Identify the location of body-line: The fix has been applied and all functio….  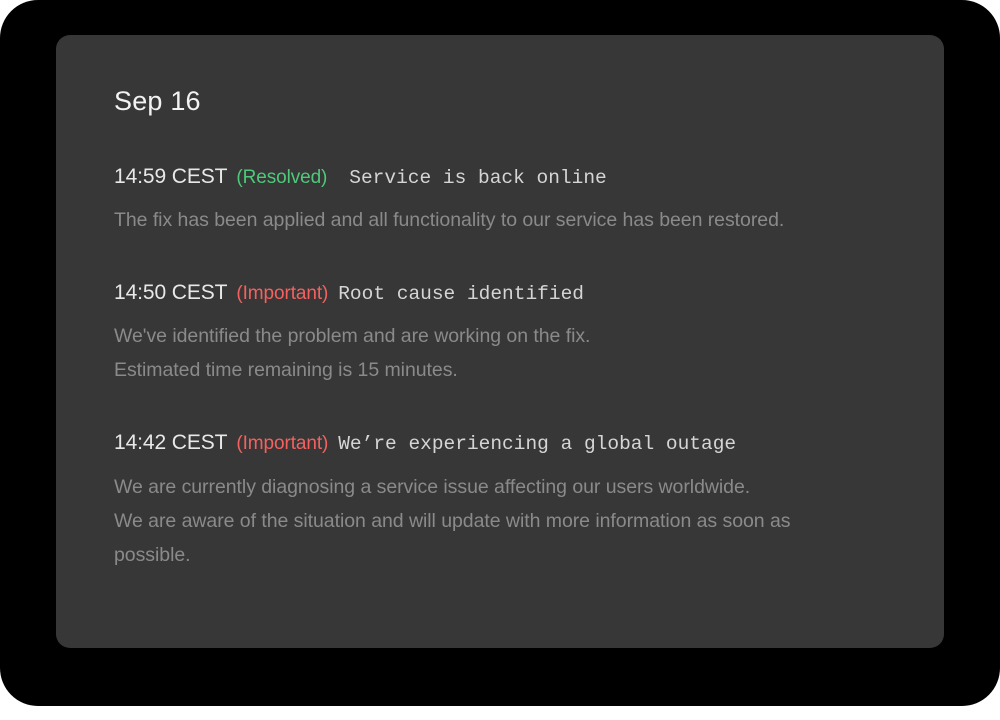
(449, 220).